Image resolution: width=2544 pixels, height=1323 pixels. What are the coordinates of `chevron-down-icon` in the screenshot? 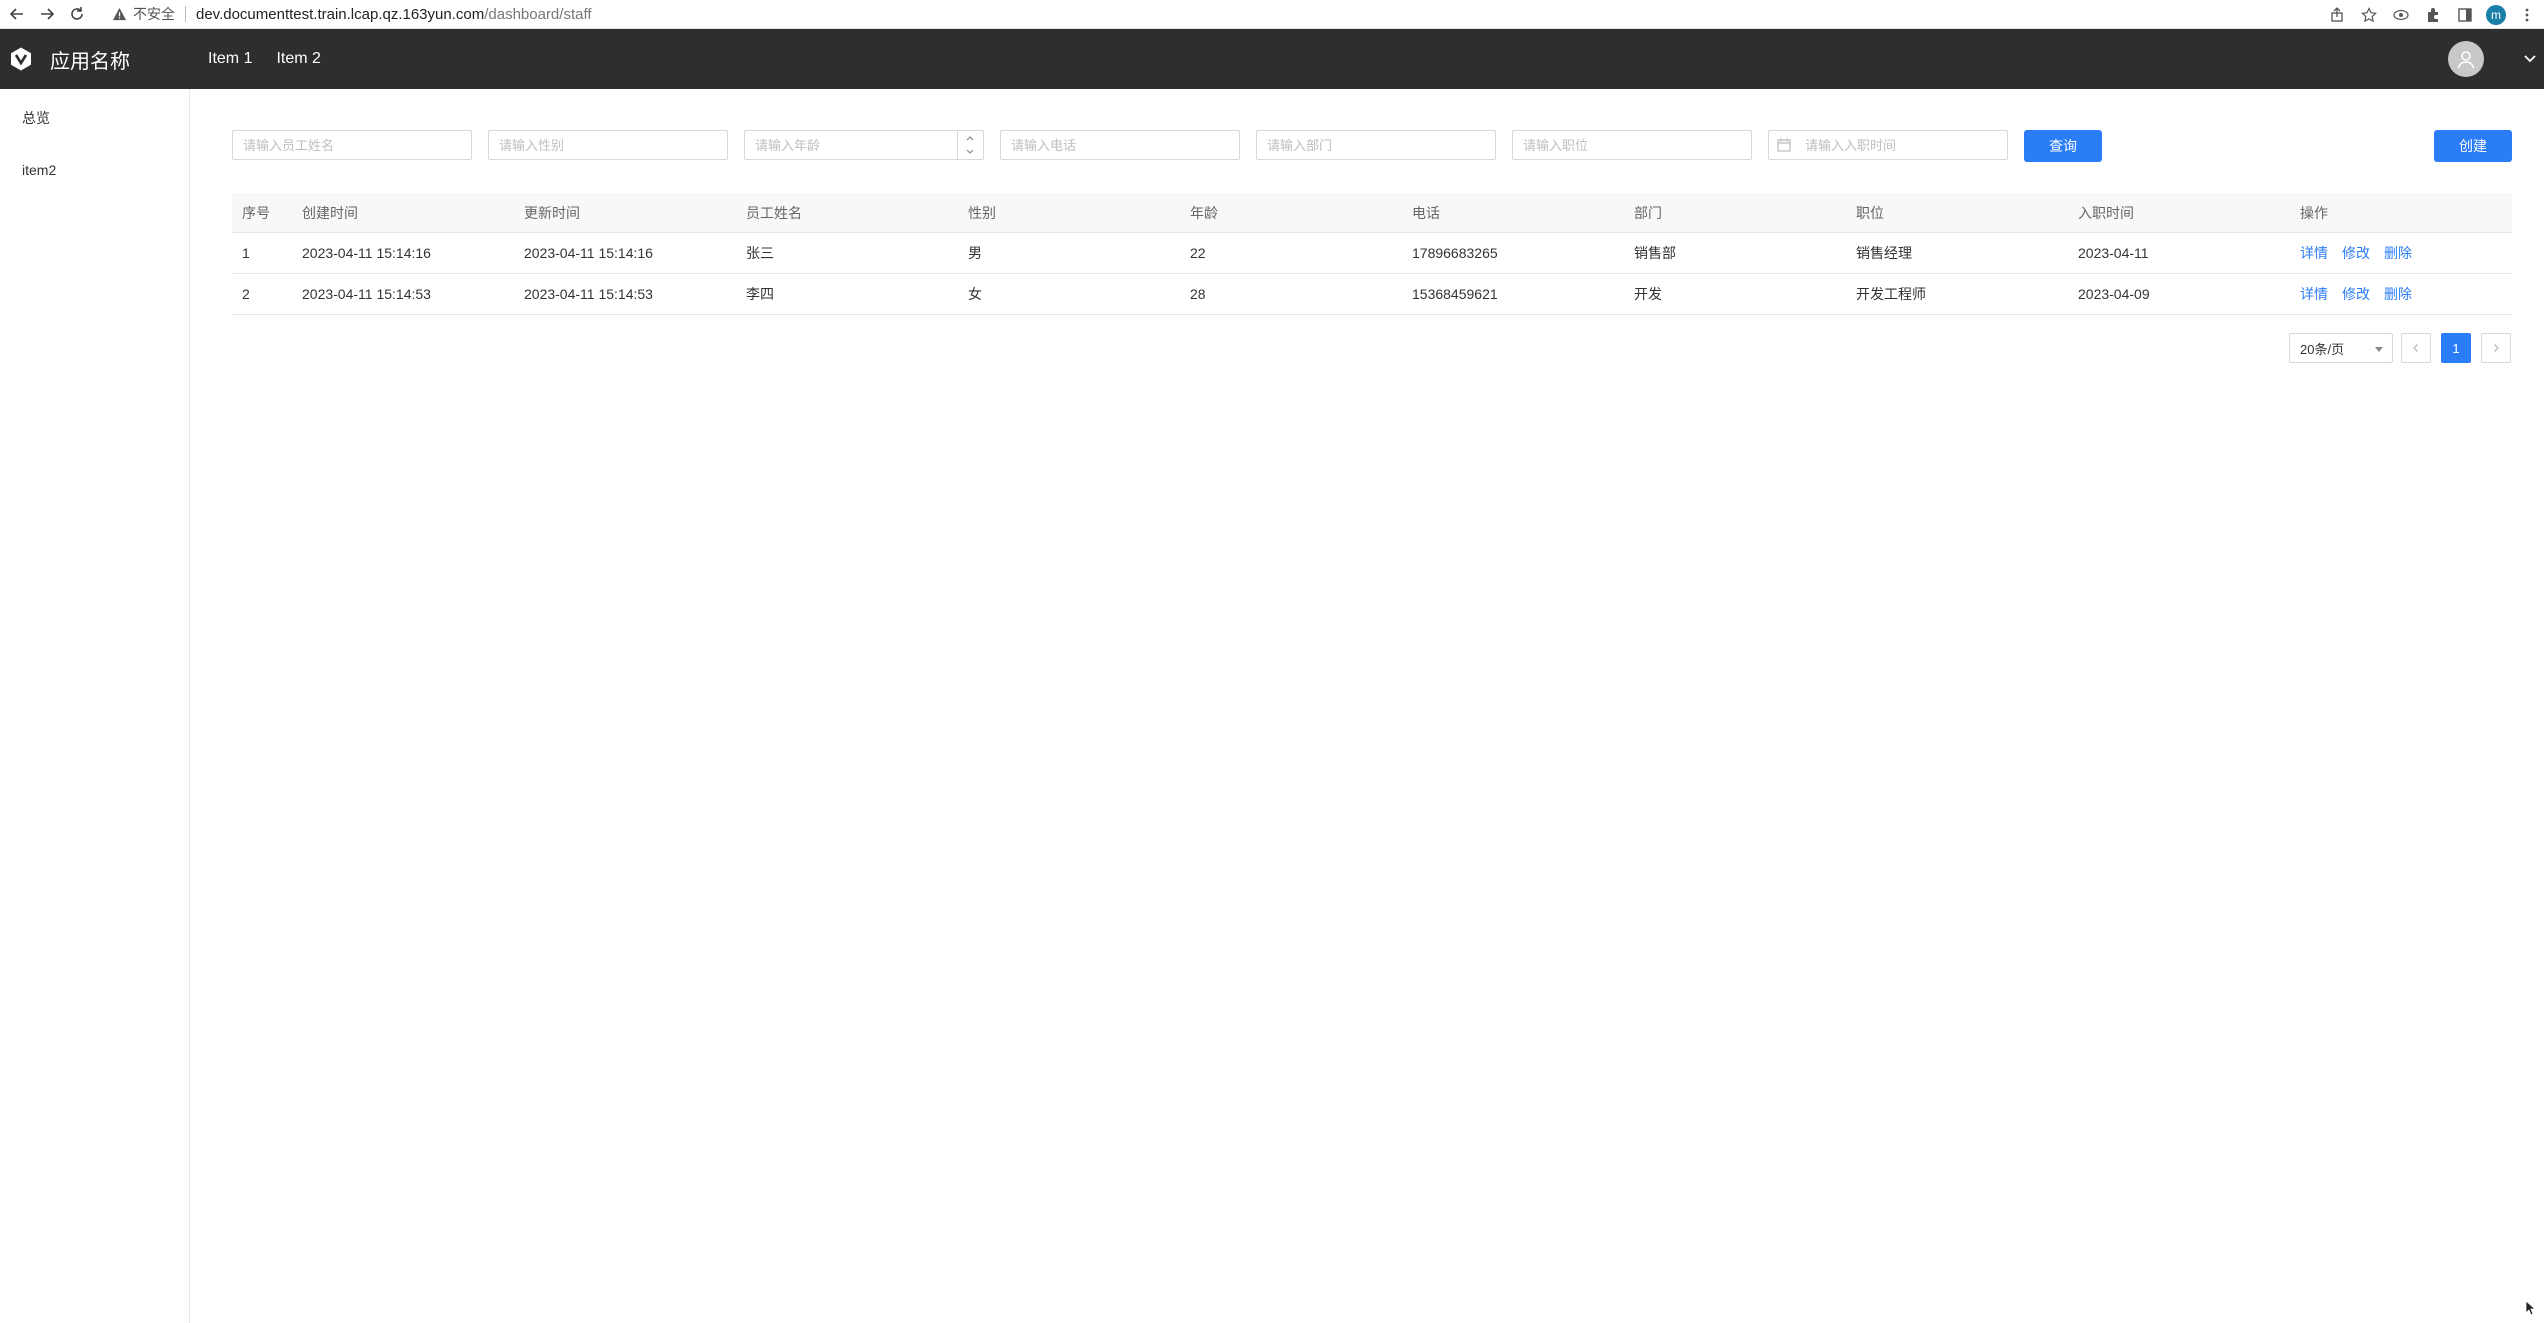 It's located at (2530, 58).